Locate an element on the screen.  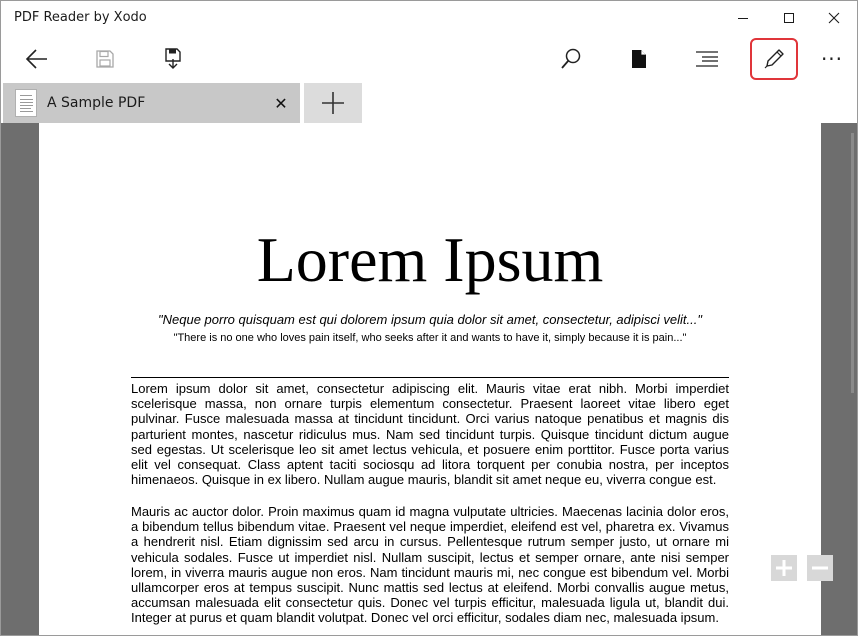
tab-close-button: ✕ is located at coordinates (281, 103).